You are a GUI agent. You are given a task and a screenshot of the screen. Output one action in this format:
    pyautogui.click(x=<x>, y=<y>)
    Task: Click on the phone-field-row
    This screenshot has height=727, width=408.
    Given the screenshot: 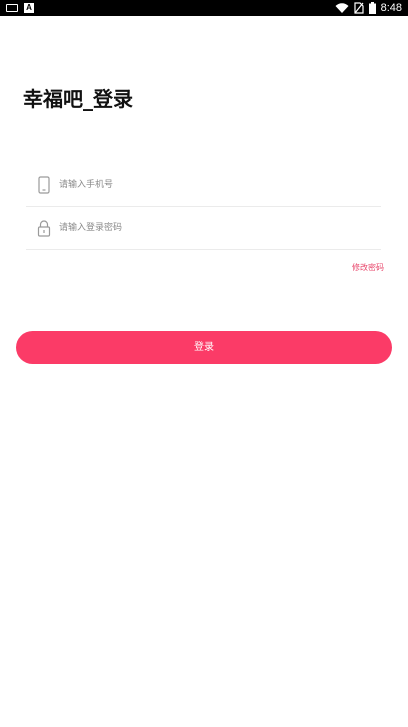 What is the action you would take?
    pyautogui.click(x=203, y=185)
    